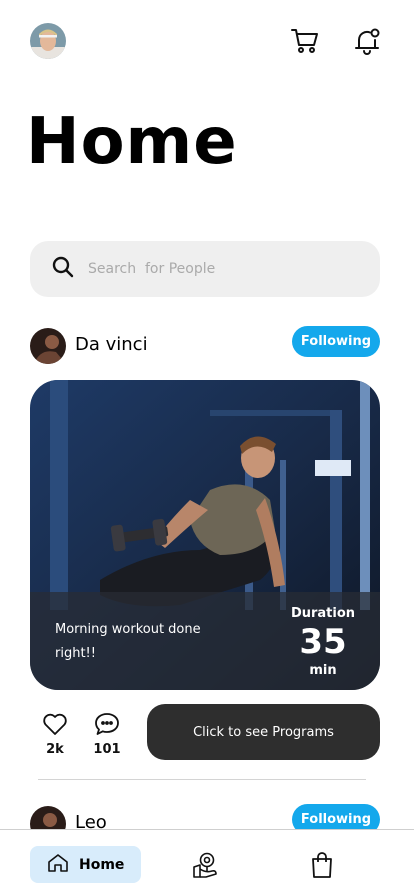  I want to click on bottom-nav: Home, so click(207, 862).